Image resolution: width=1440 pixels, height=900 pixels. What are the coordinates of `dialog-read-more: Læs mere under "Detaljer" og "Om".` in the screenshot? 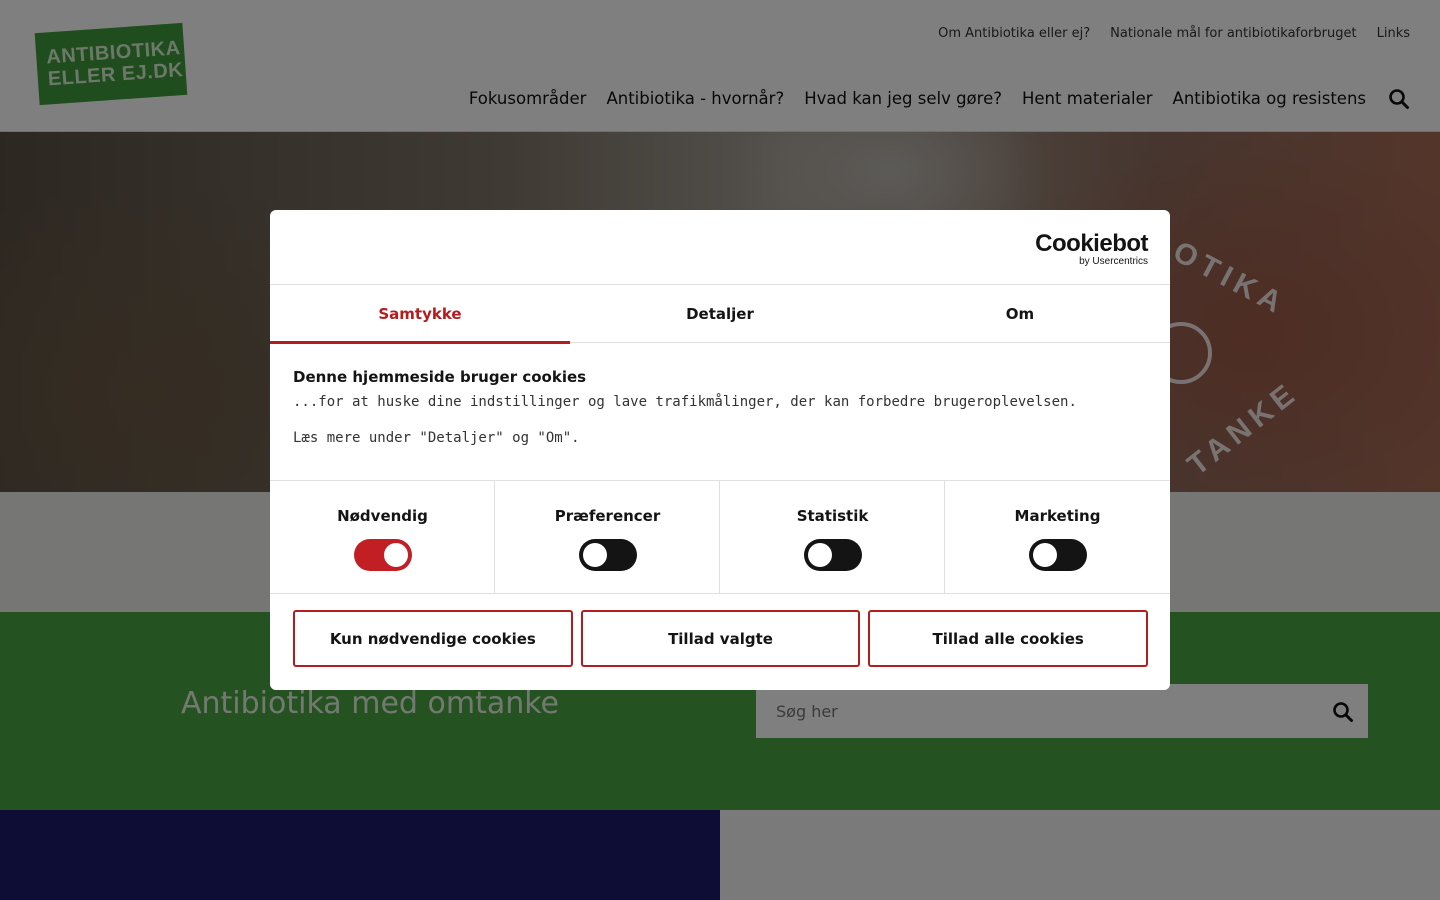 It's located at (436, 438).